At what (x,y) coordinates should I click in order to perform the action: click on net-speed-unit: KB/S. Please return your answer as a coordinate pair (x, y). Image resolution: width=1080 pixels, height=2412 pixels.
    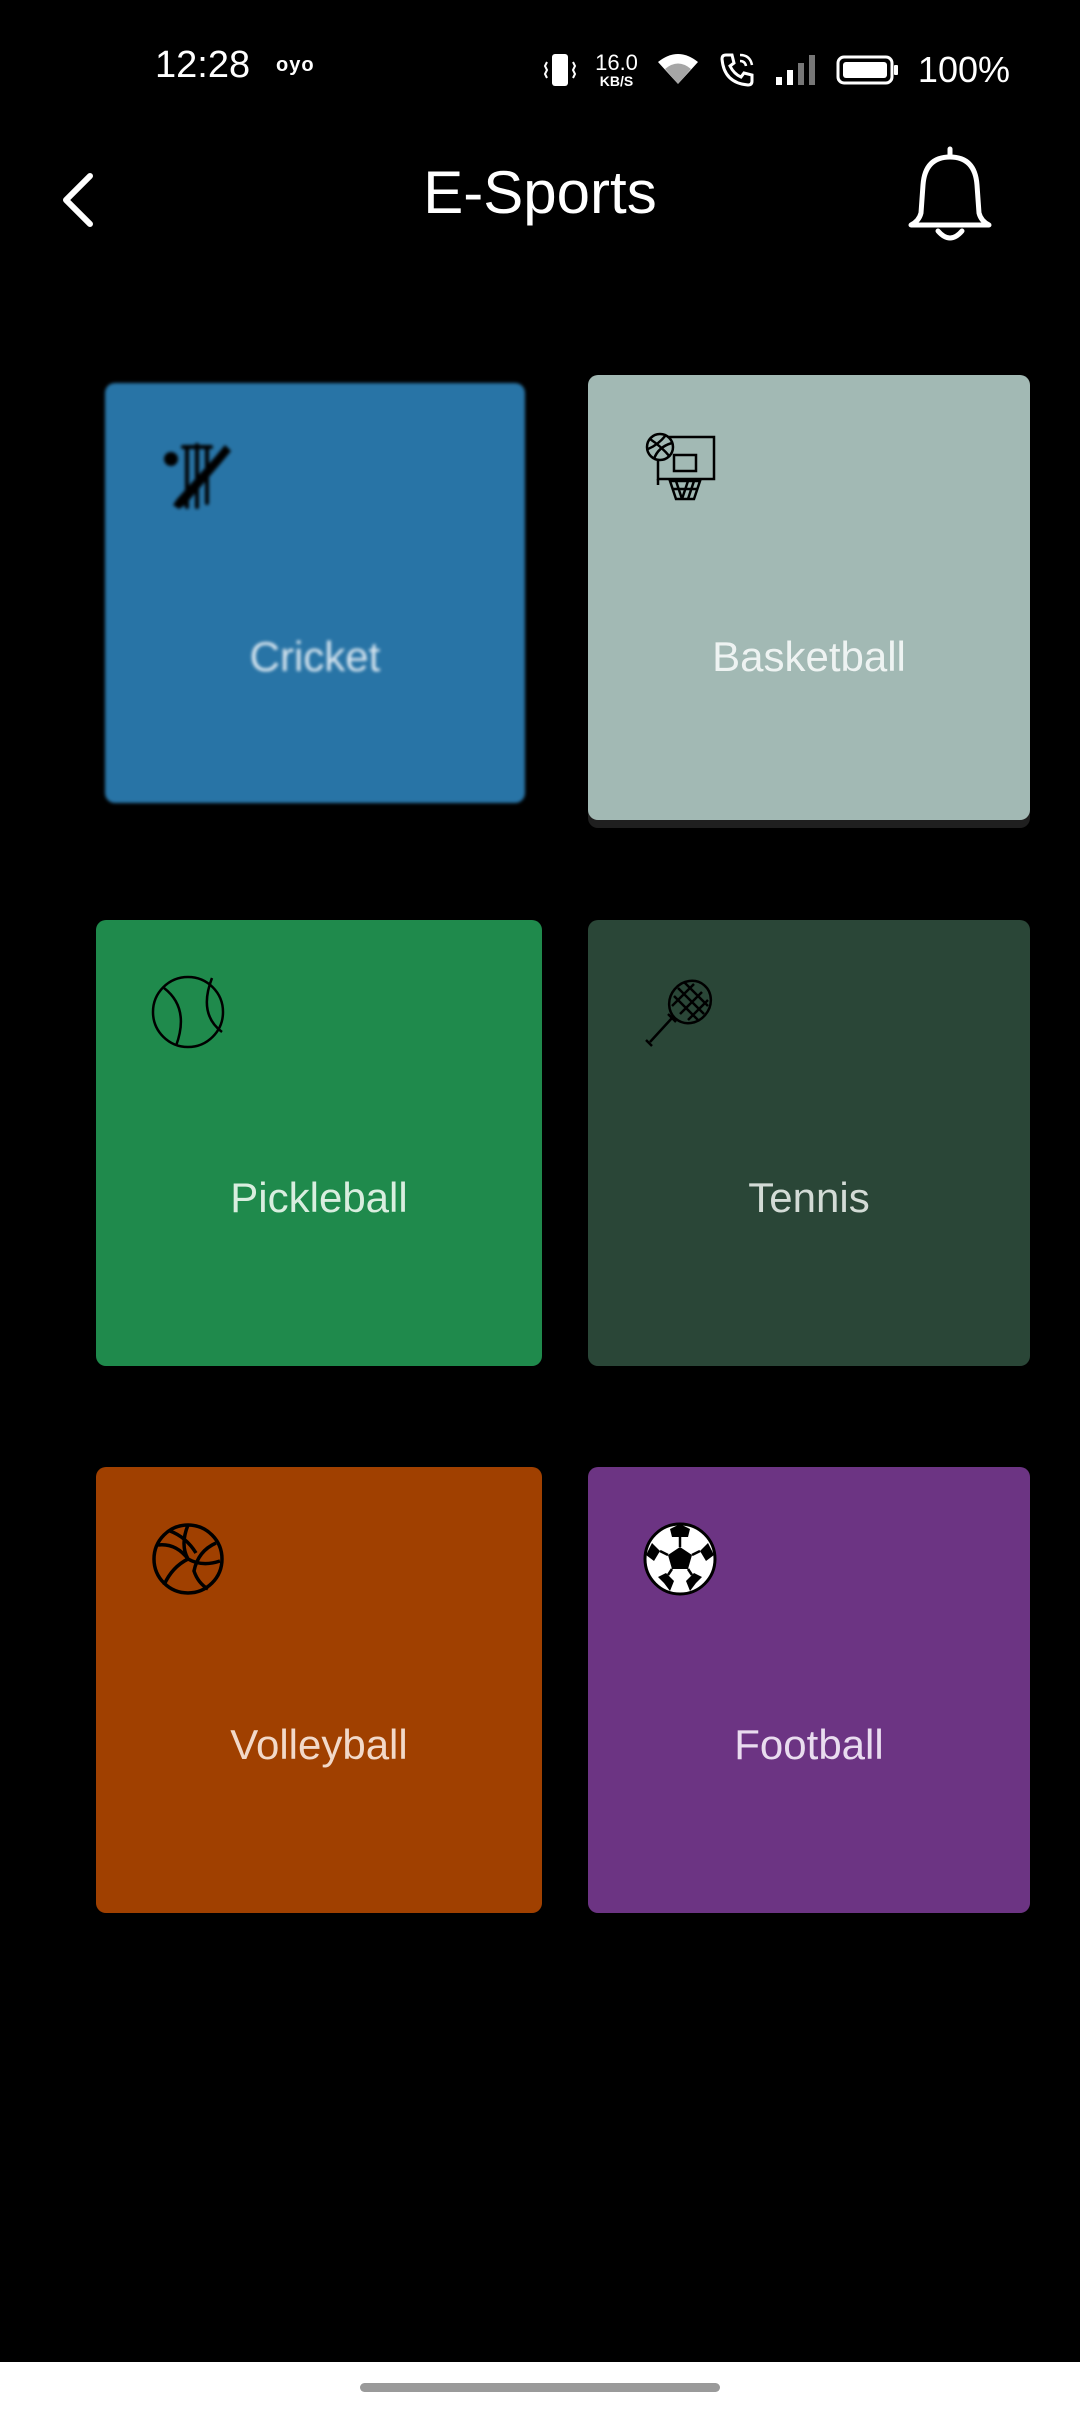
    Looking at the image, I should click on (616, 81).